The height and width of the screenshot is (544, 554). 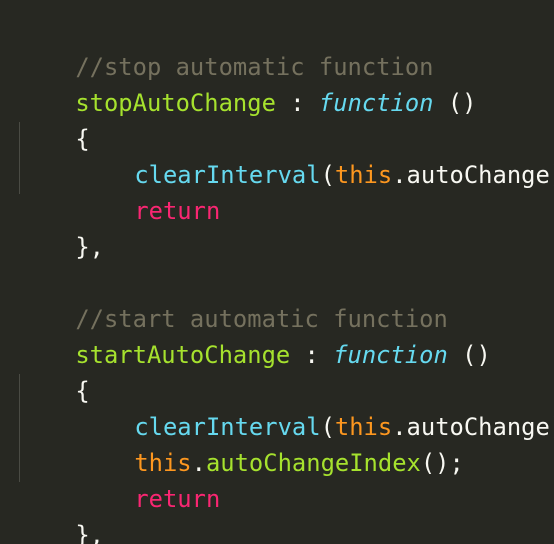 What do you see at coordinates (247, 83) in the screenshot?
I see `code-line-2: stopAutoChange : function ()` at bounding box center [247, 83].